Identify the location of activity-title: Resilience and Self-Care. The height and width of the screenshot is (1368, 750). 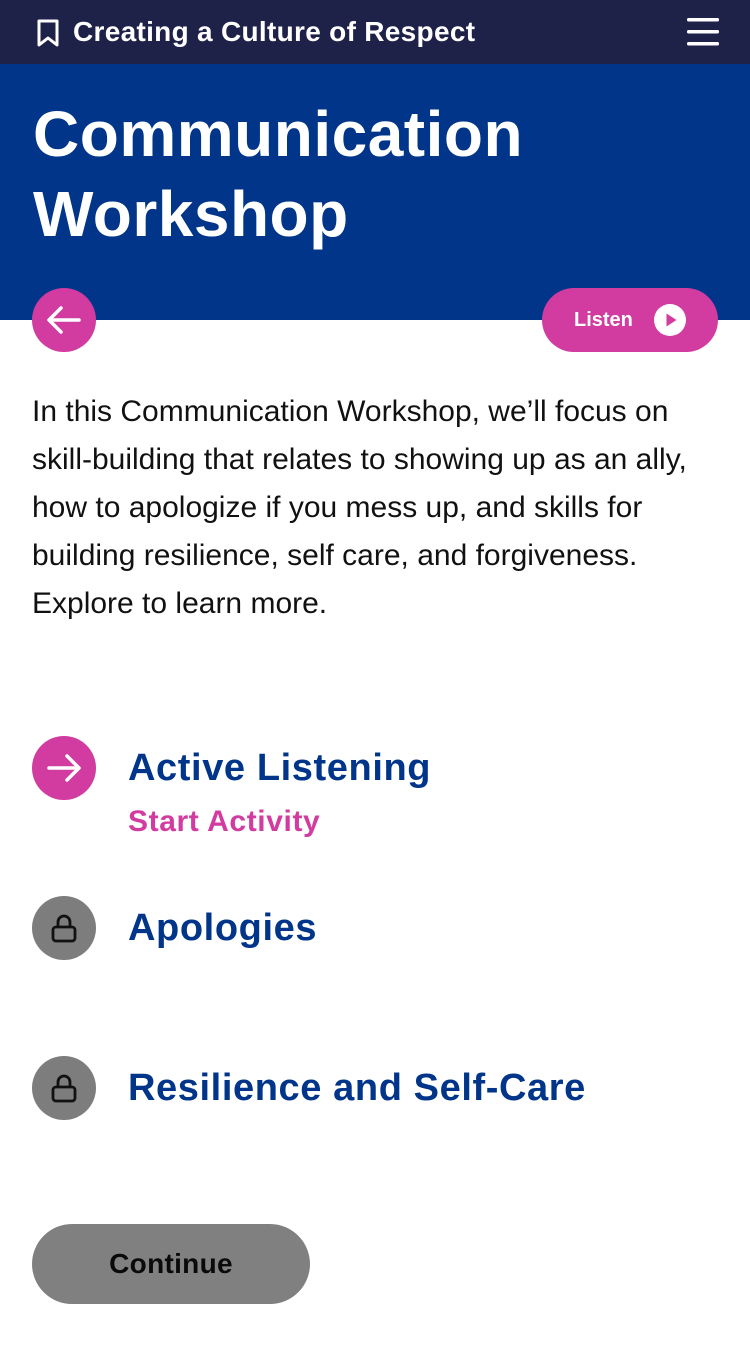
(357, 1088).